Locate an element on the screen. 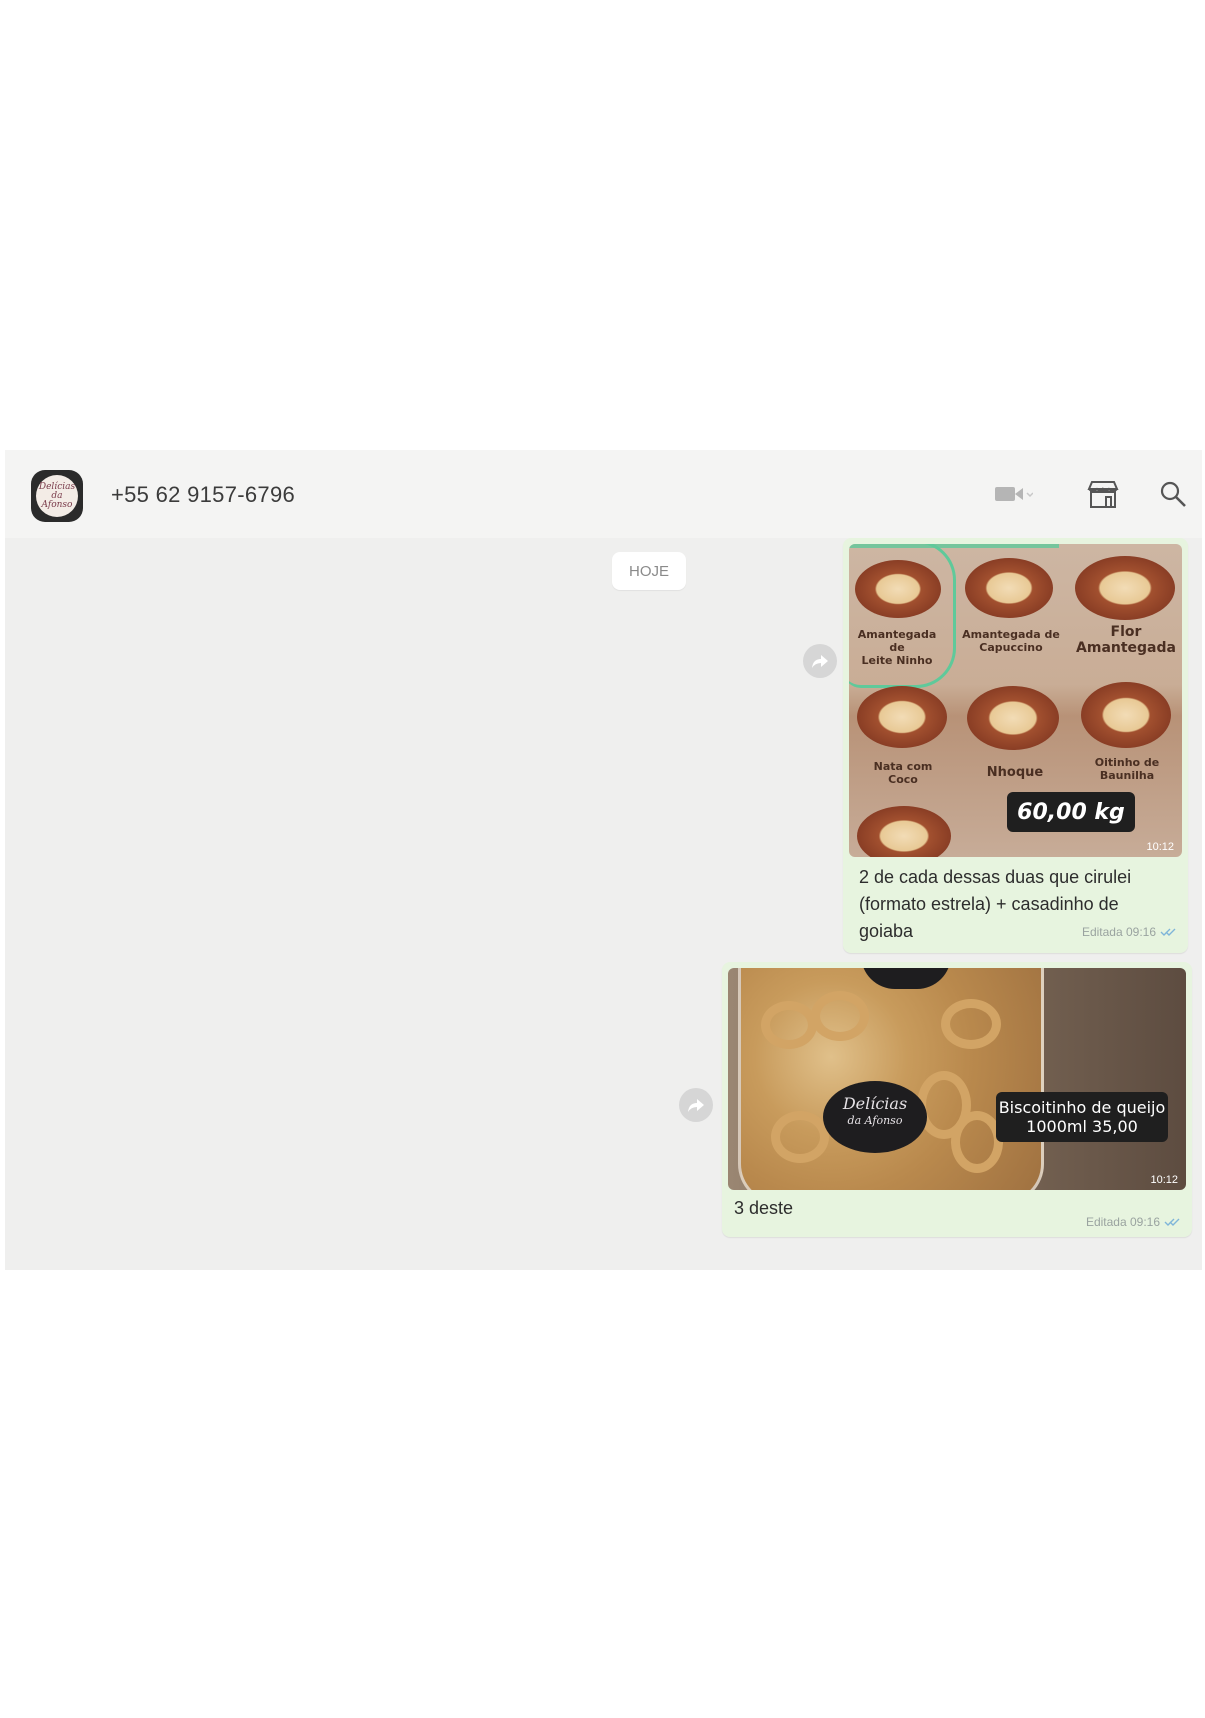 The height and width of the screenshot is (1718, 1205). avatar-logo: Delícias da Afonso is located at coordinates (57, 496).